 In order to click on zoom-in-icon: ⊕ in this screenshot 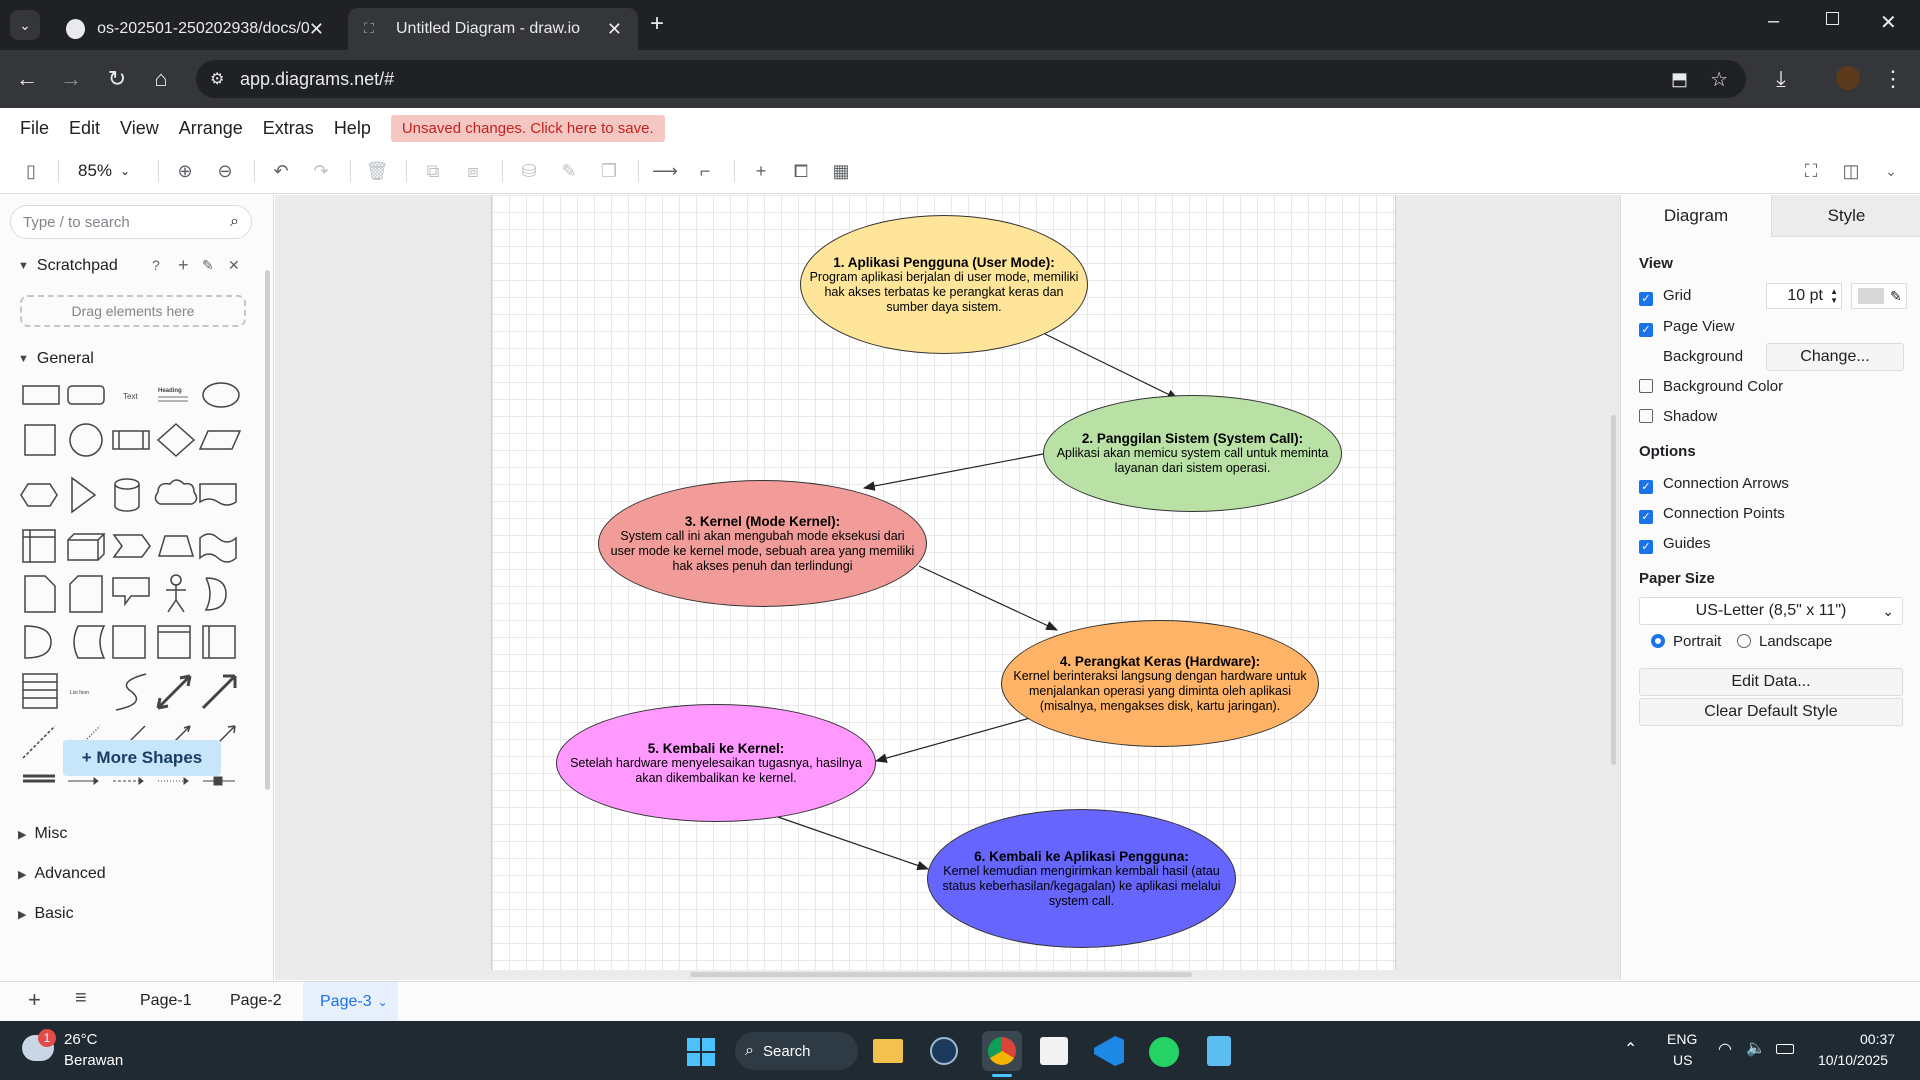, I will do `click(185, 171)`.